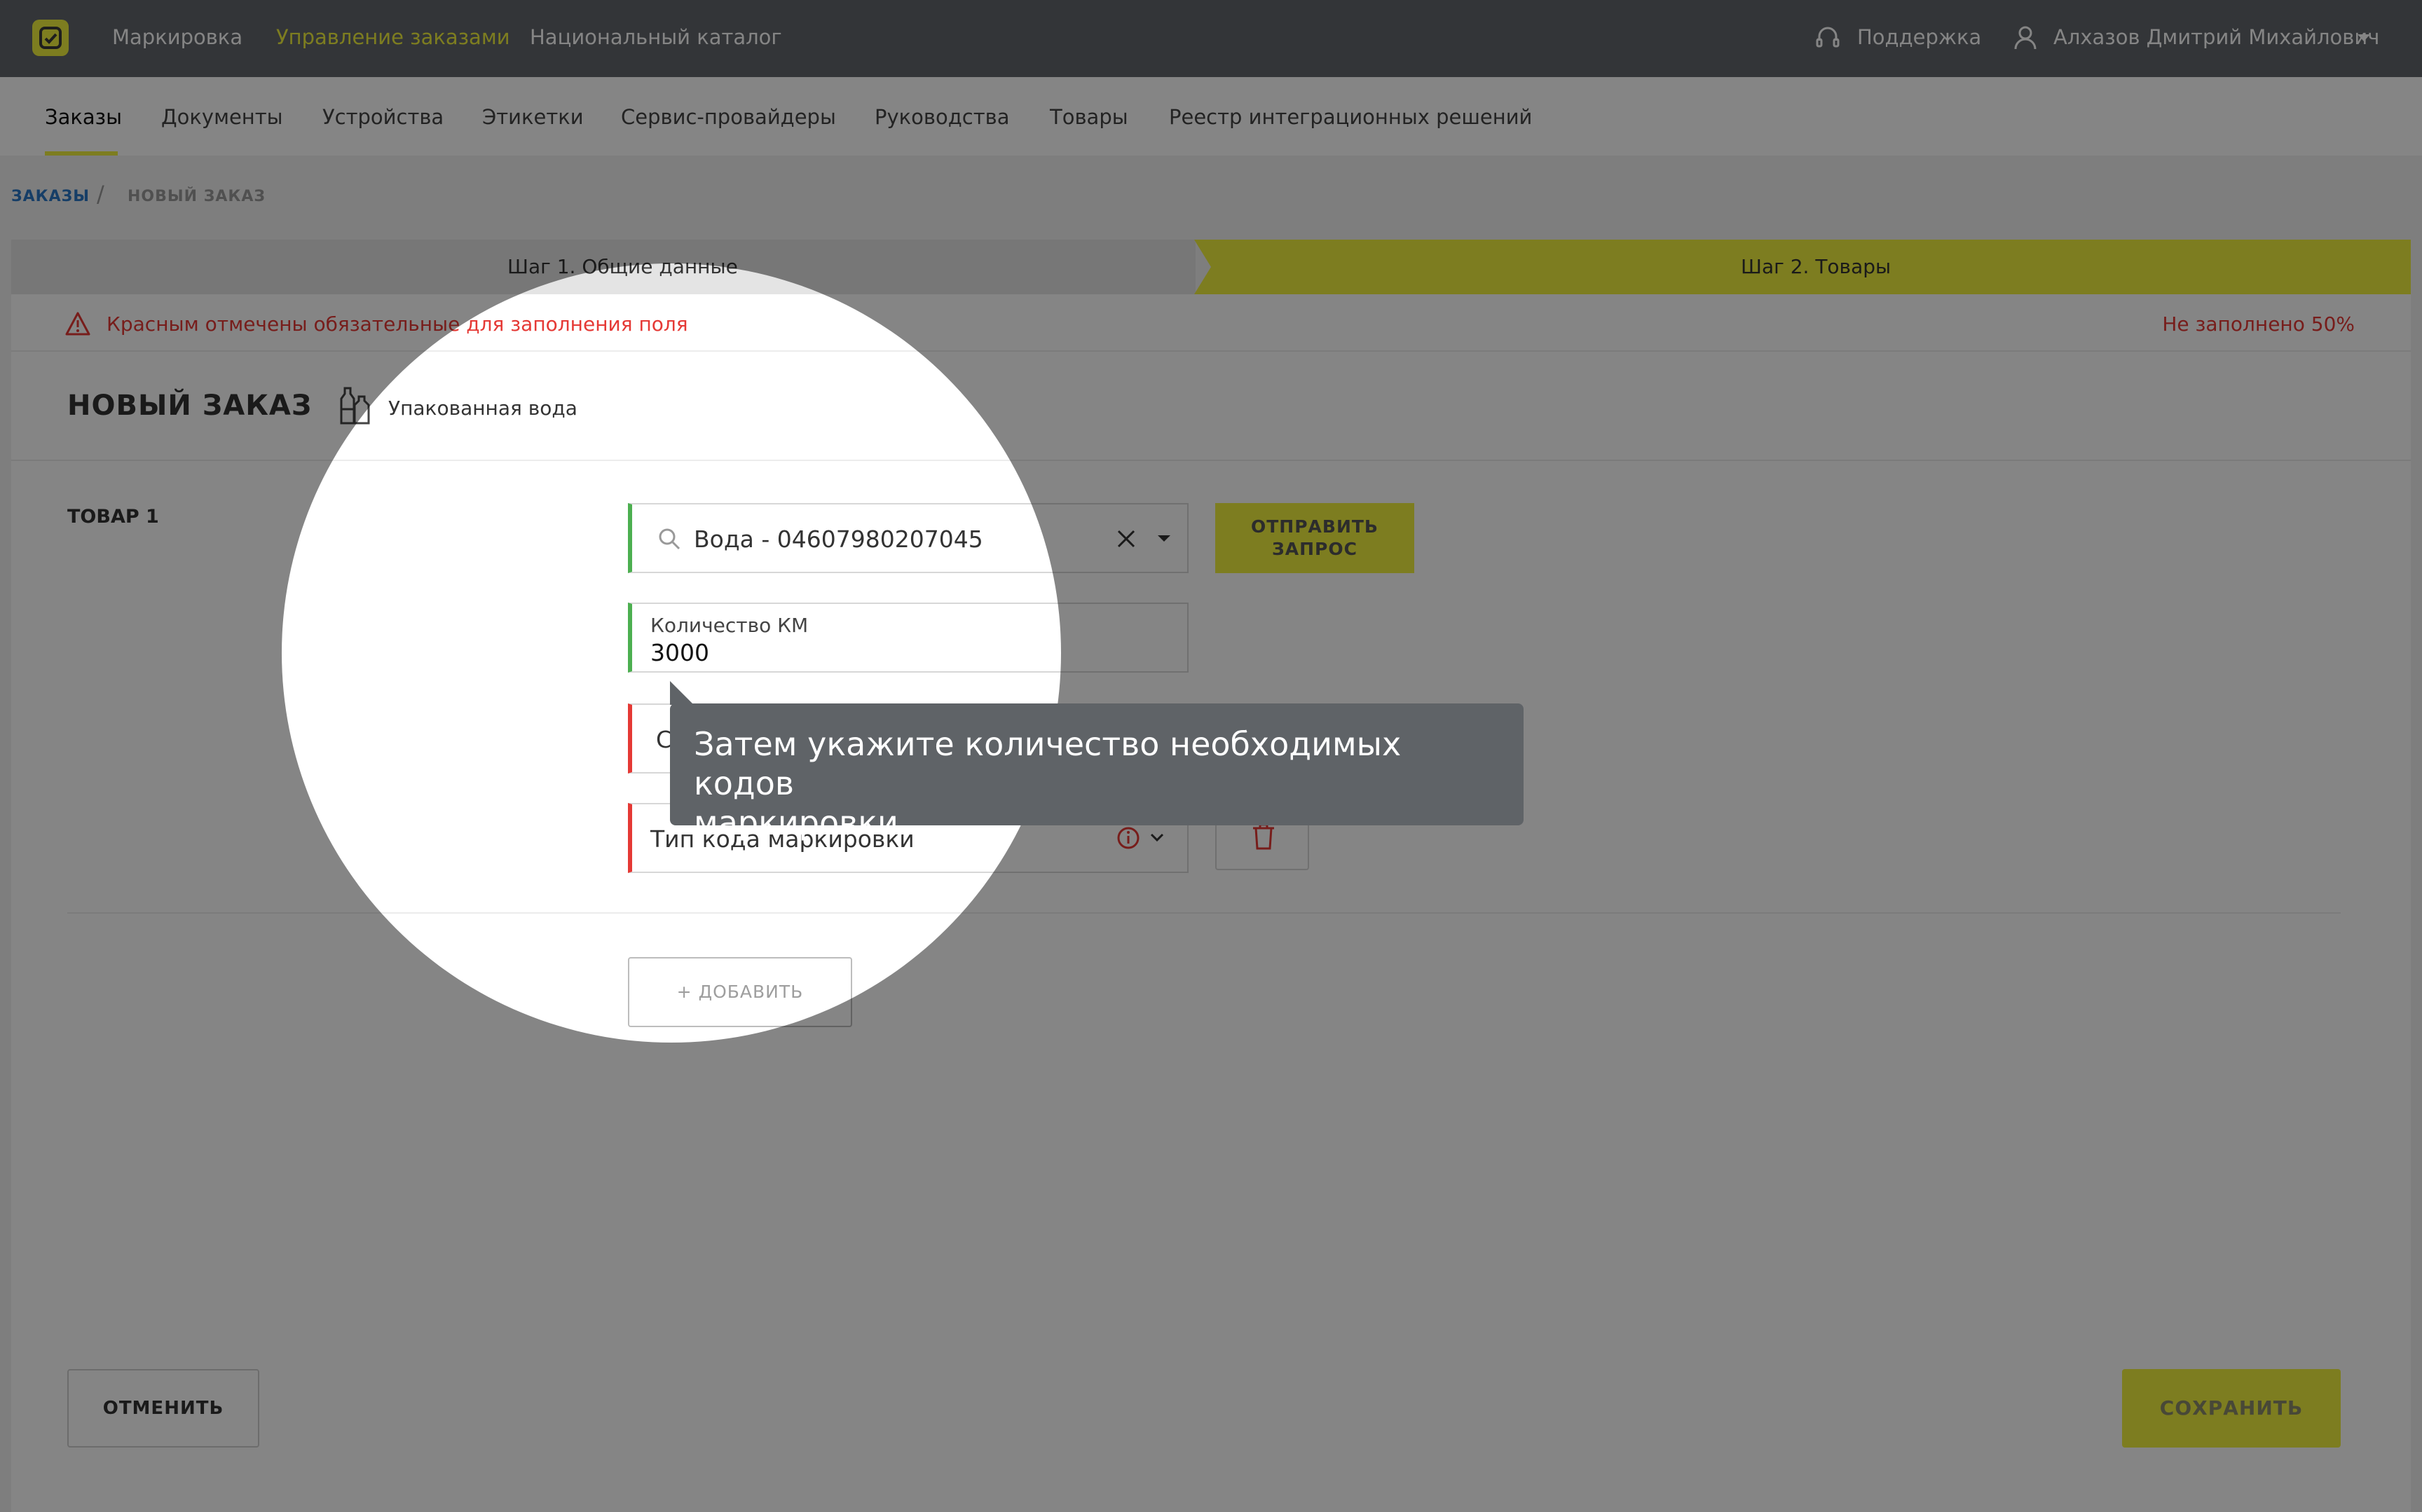 This screenshot has height=1512, width=2422. What do you see at coordinates (383, 117) in the screenshot?
I see `tab-devices: Устройства` at bounding box center [383, 117].